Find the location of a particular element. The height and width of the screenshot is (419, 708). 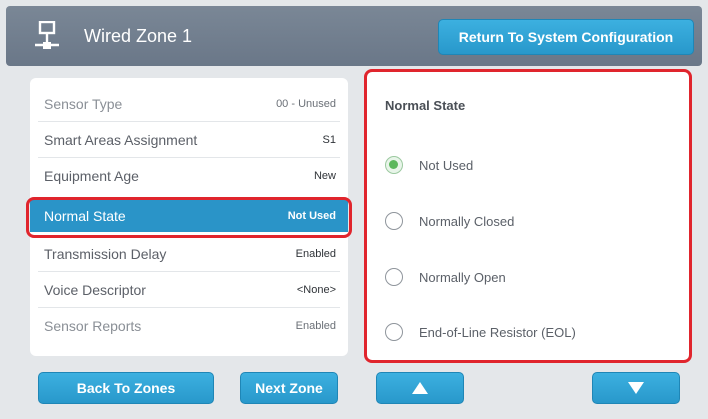

back-to-zones-button: Back To Zones is located at coordinates (126, 388).